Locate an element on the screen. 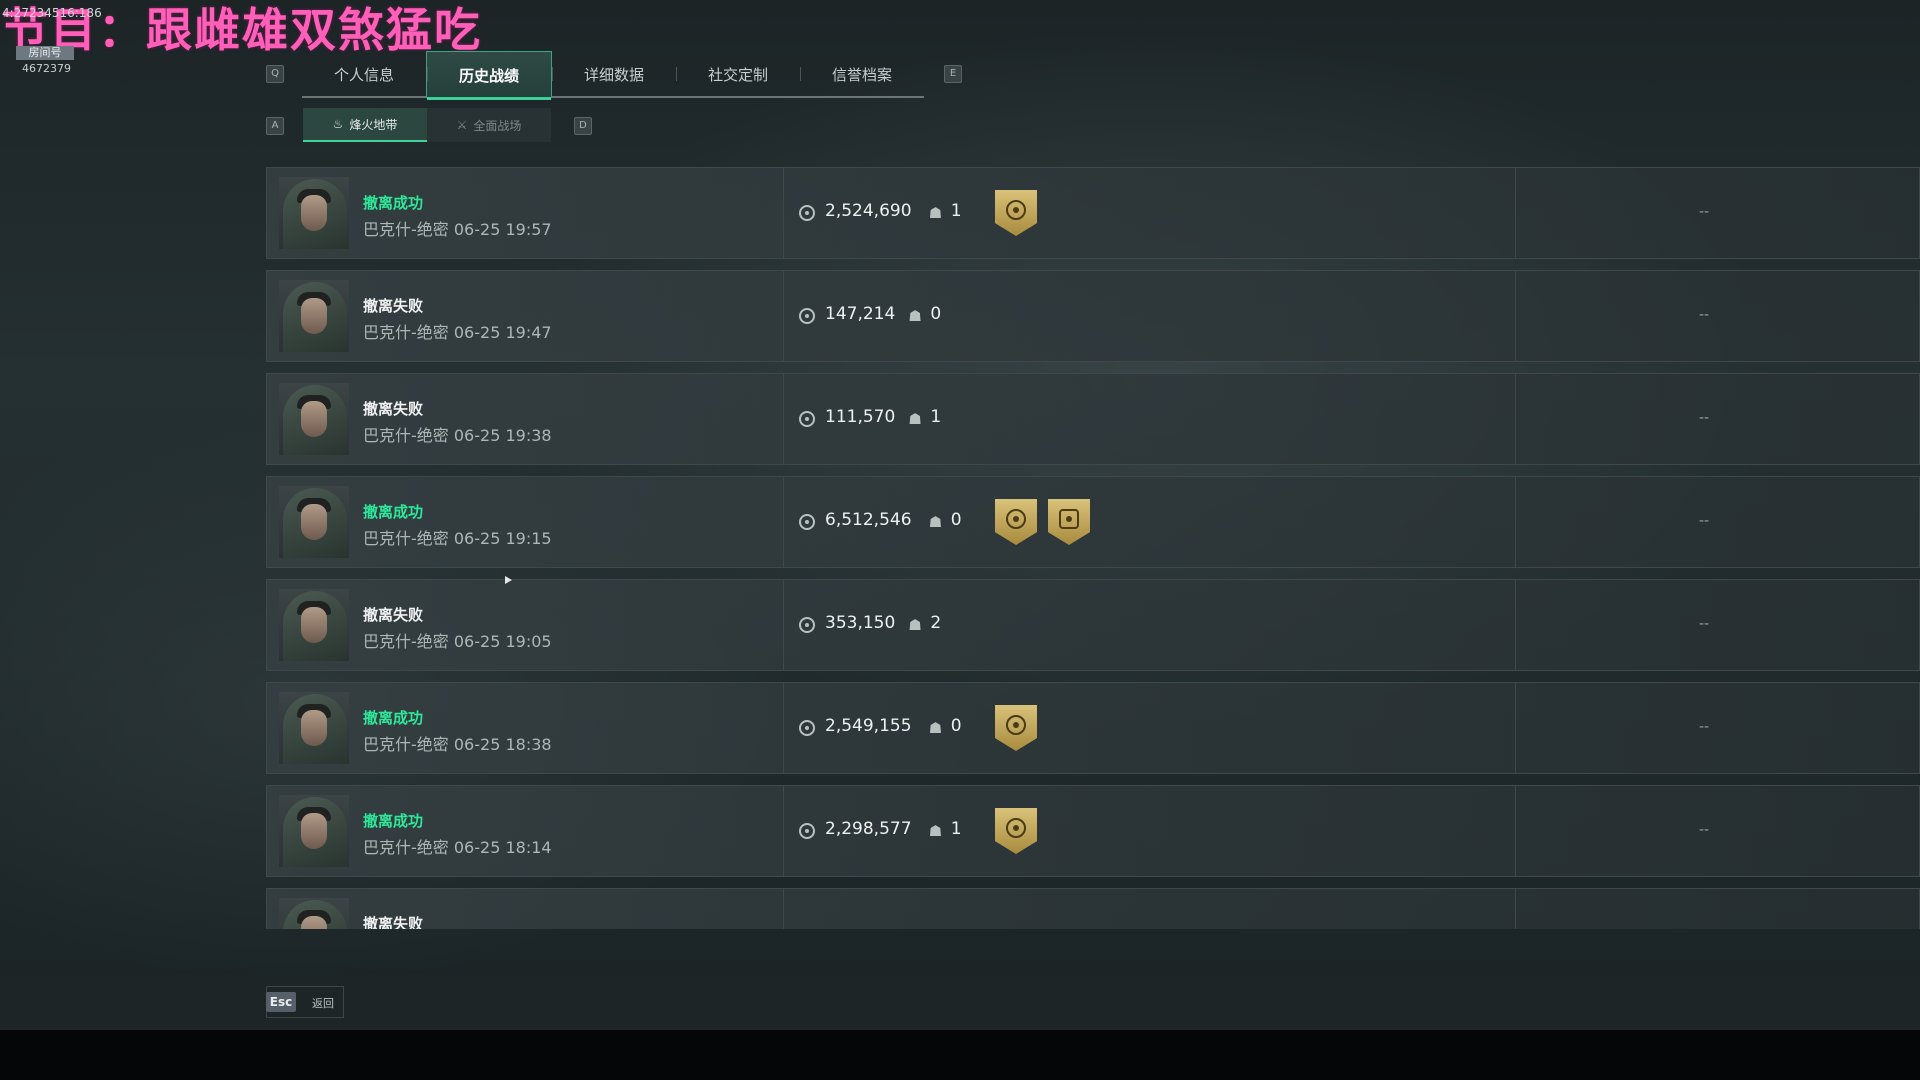 Image resolution: width=1920 pixels, height=1080 pixels. operations-mode-icon: ♨ is located at coordinates (338, 124).